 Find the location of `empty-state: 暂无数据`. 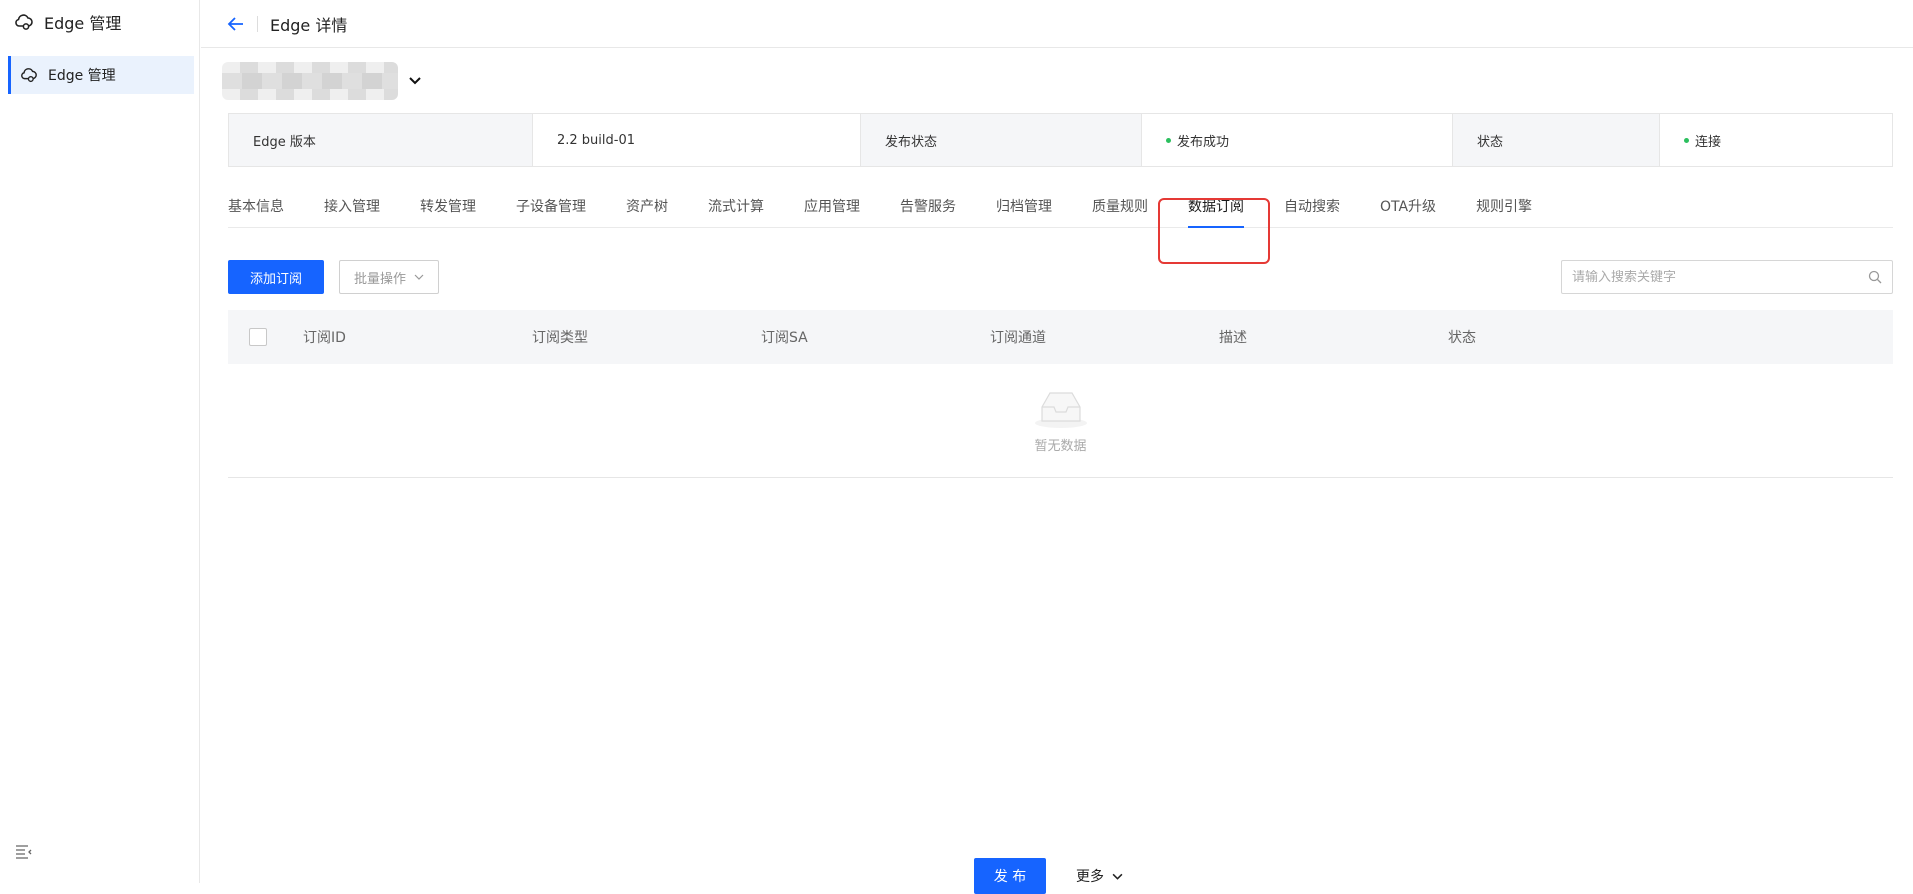

empty-state: 暂无数据 is located at coordinates (1060, 421).